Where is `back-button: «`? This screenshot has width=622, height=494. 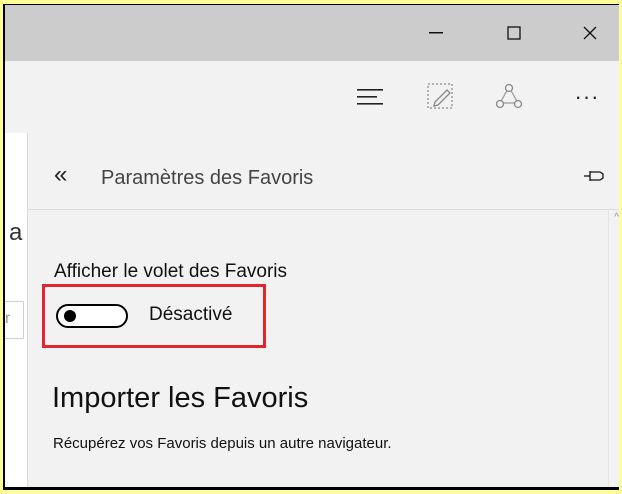
back-button: « is located at coordinates (60, 175).